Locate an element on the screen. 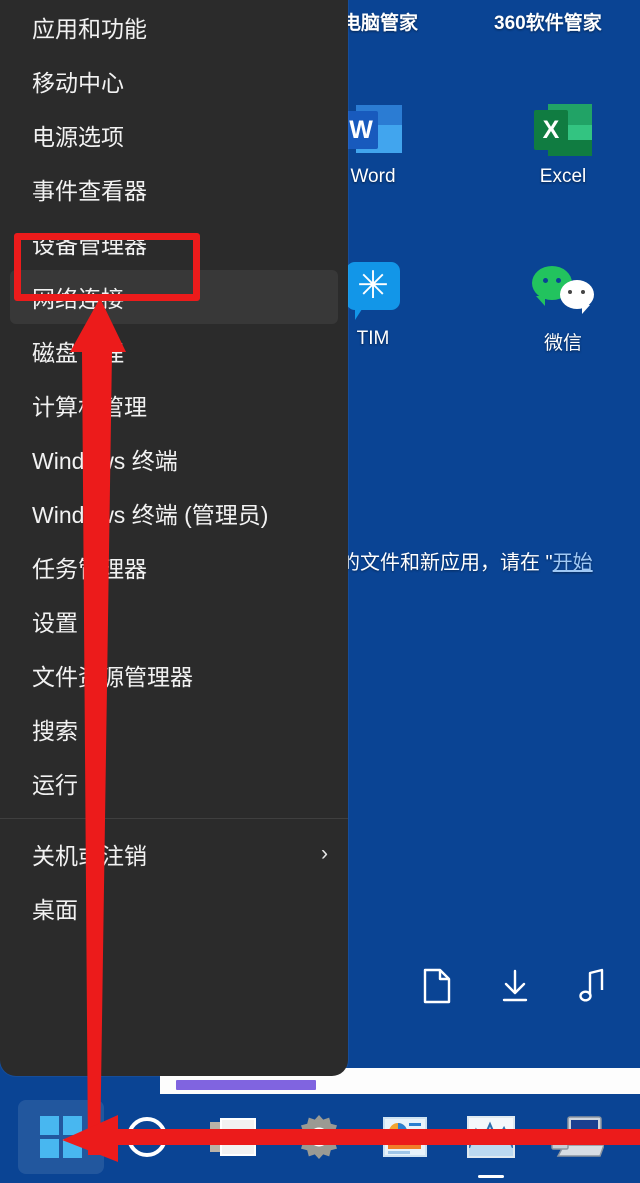 This screenshot has width=640, height=1183. task-view-icon is located at coordinates (233, 1137).